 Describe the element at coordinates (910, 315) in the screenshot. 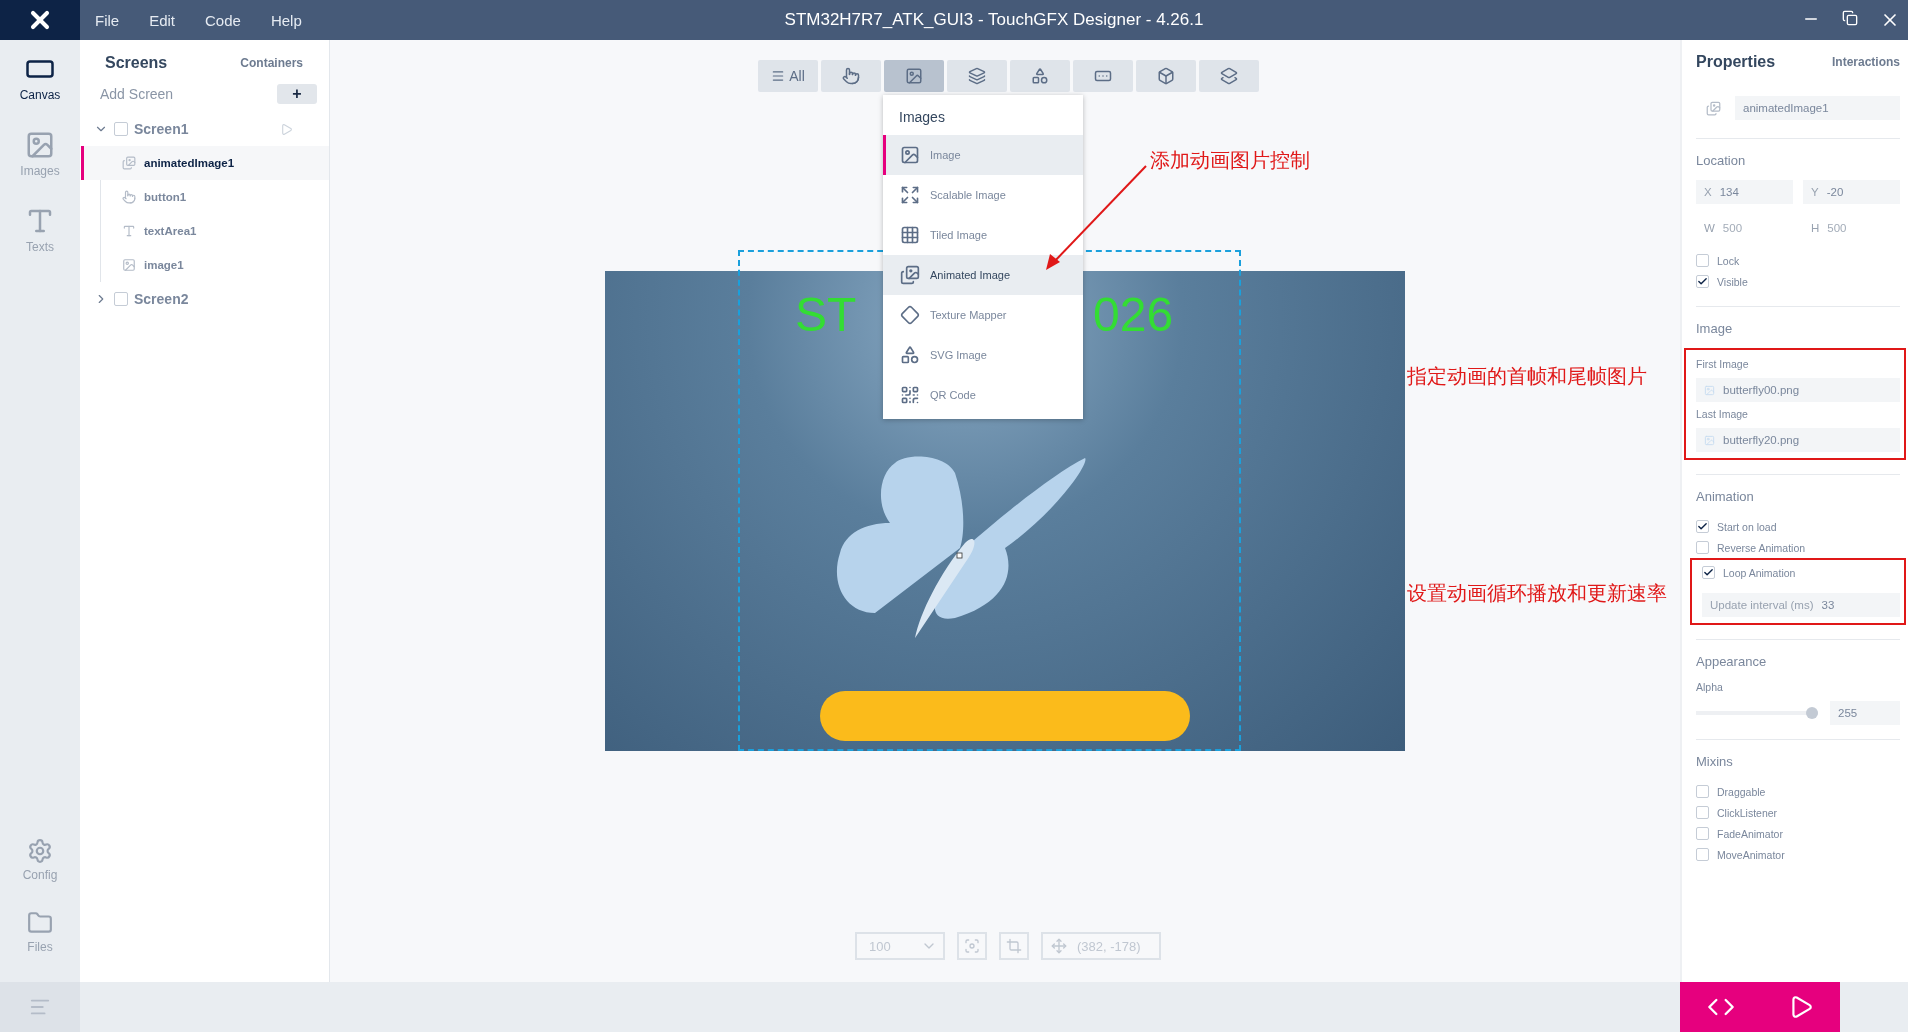

I see `diamond-icon` at that location.